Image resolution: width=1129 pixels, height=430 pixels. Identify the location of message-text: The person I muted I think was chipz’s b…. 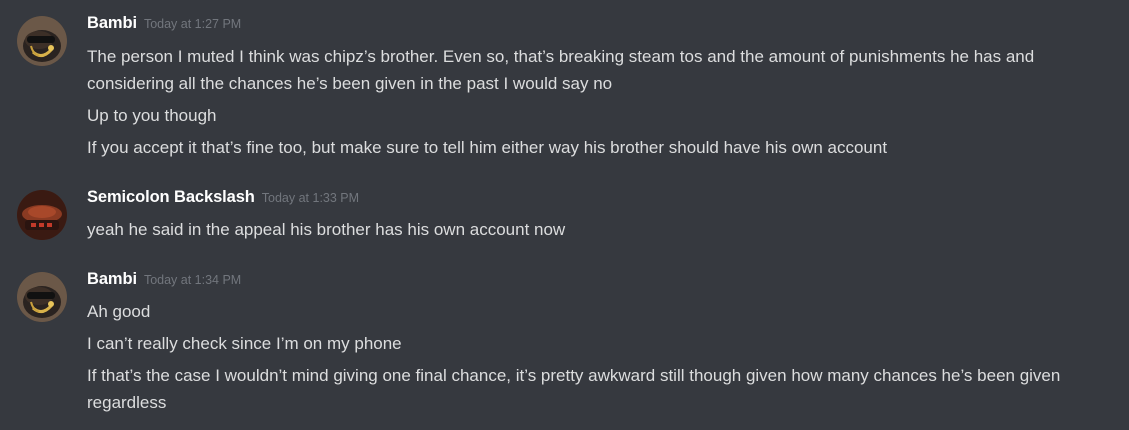
(561, 70).